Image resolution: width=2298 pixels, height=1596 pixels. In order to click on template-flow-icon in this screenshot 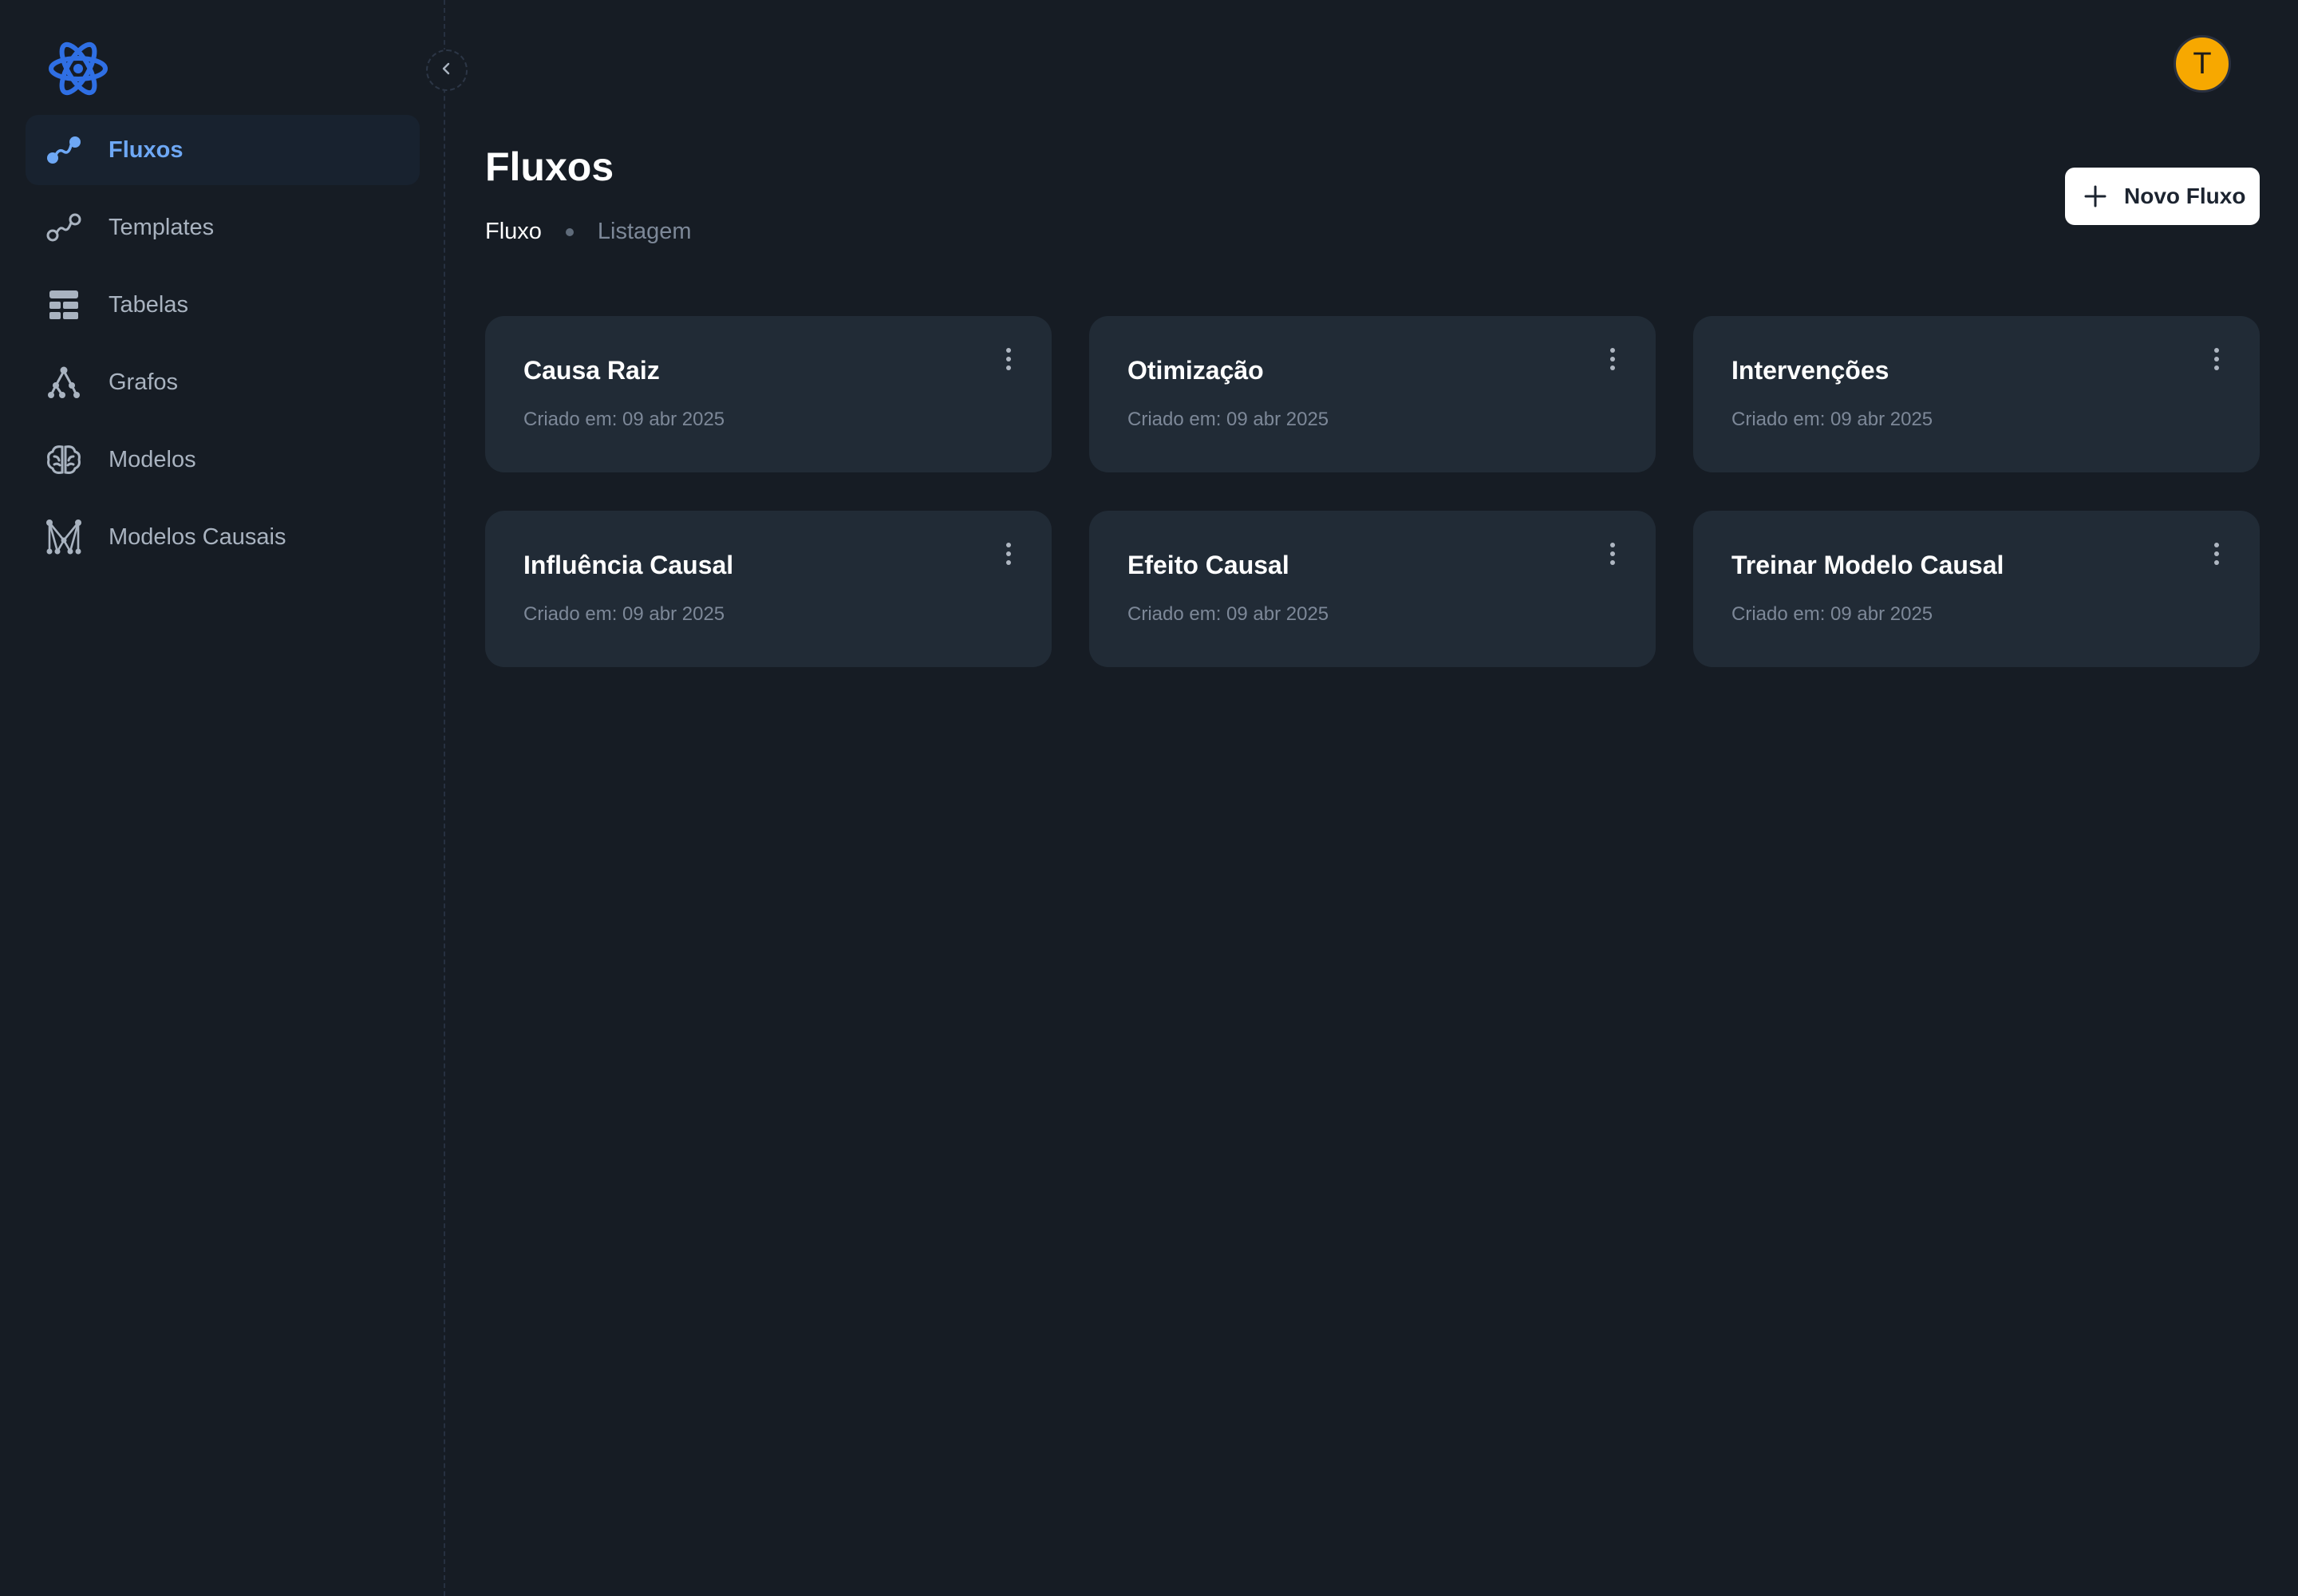, I will do `click(64, 227)`.